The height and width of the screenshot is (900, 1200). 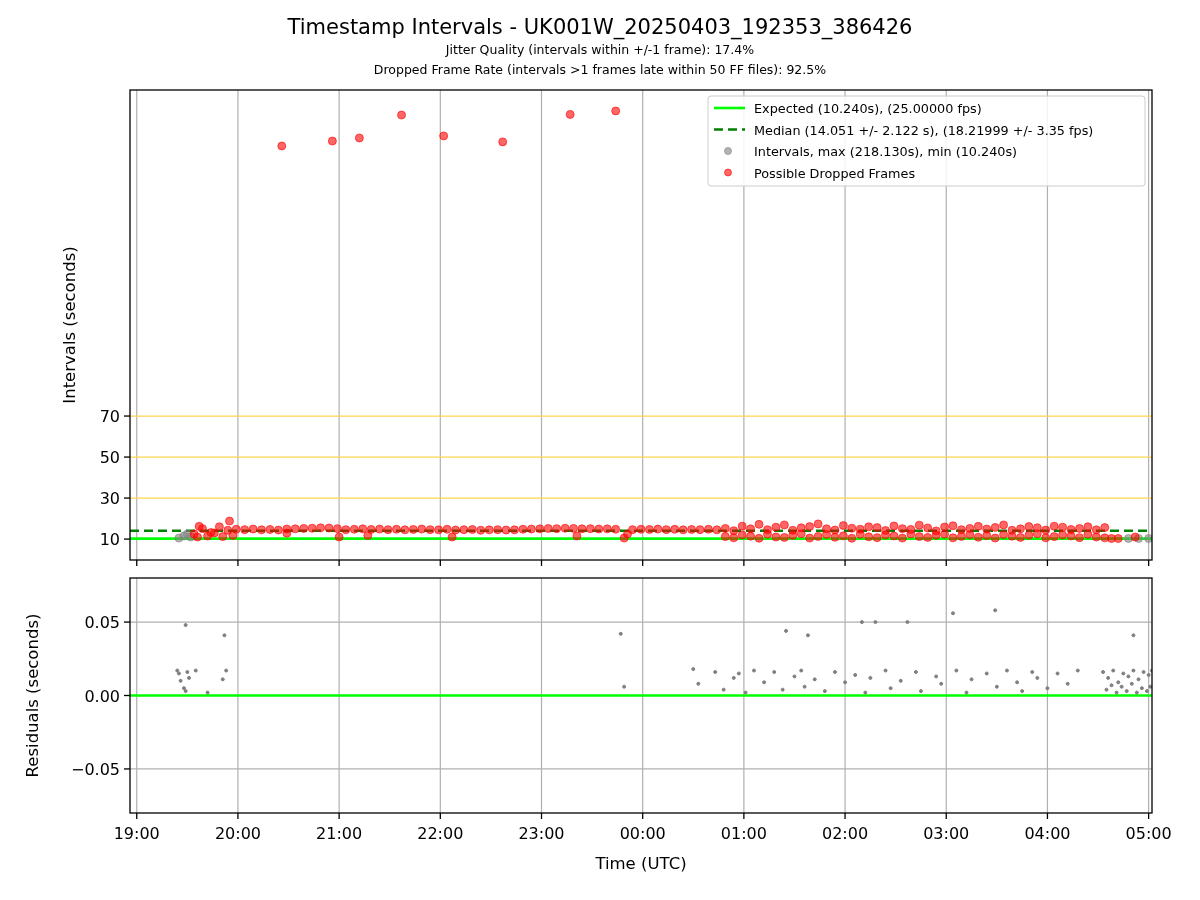 I want to click on axis-tick-label: 20:00, so click(x=237, y=833).